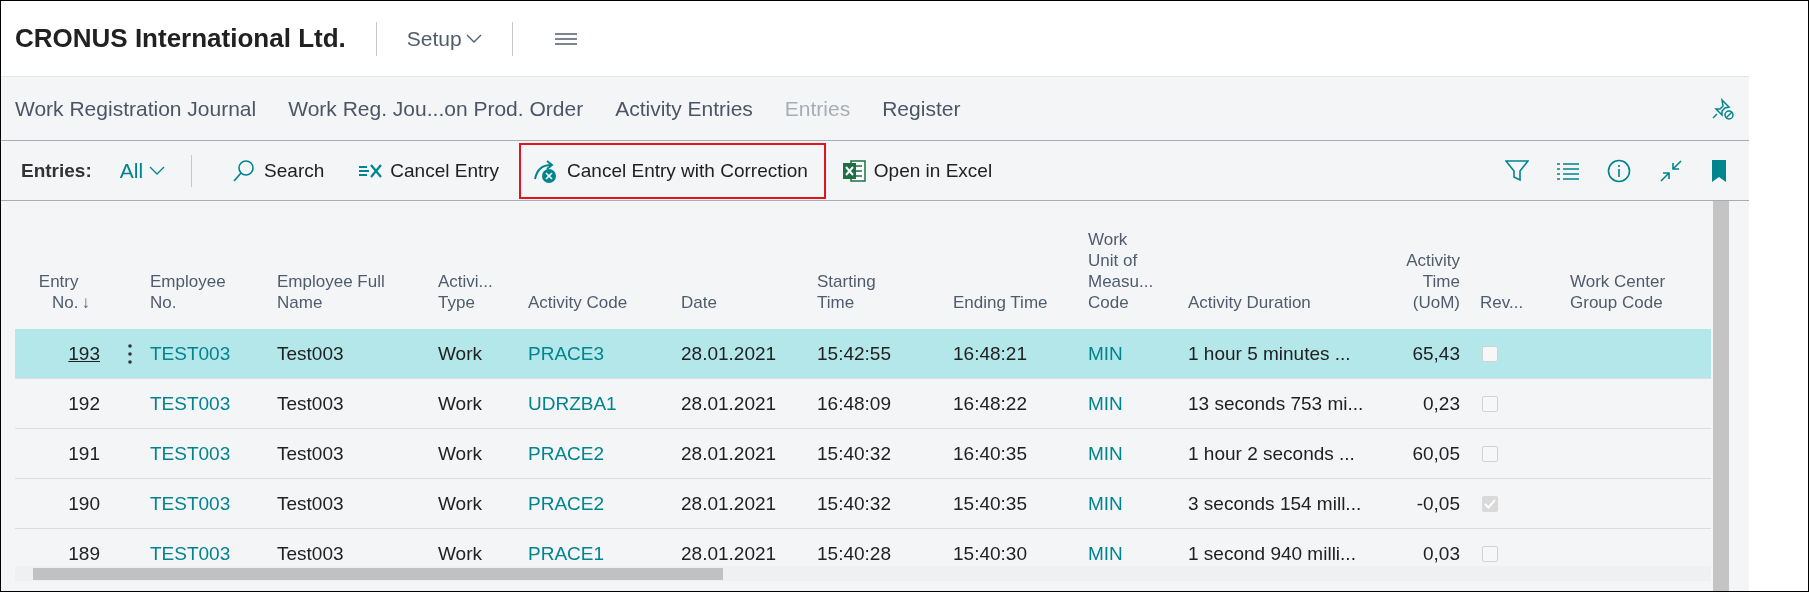 The width and height of the screenshot is (1809, 592). I want to click on nav-tab: Work Registration Journal, so click(136, 108).